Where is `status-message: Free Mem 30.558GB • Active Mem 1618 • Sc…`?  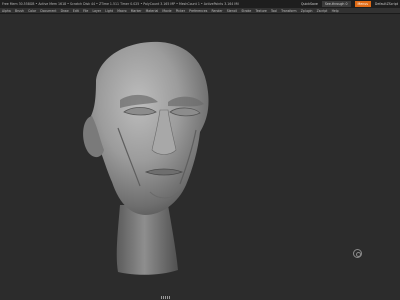
status-message: Free Mem 30.558GB • Active Mem 1618 • Sc… is located at coordinates (120, 4).